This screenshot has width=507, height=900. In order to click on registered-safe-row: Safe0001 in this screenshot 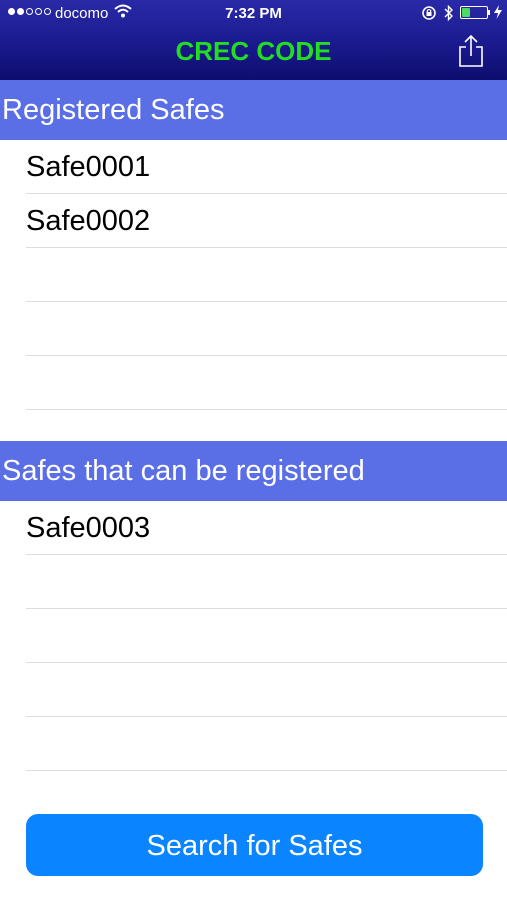, I will do `click(253, 167)`.